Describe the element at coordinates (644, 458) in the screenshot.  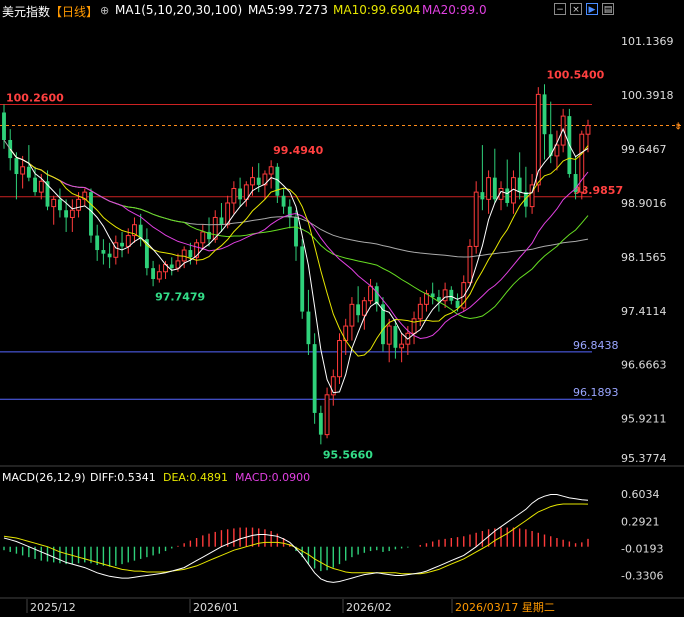
I see `y-tick-label: 95.3774` at that location.